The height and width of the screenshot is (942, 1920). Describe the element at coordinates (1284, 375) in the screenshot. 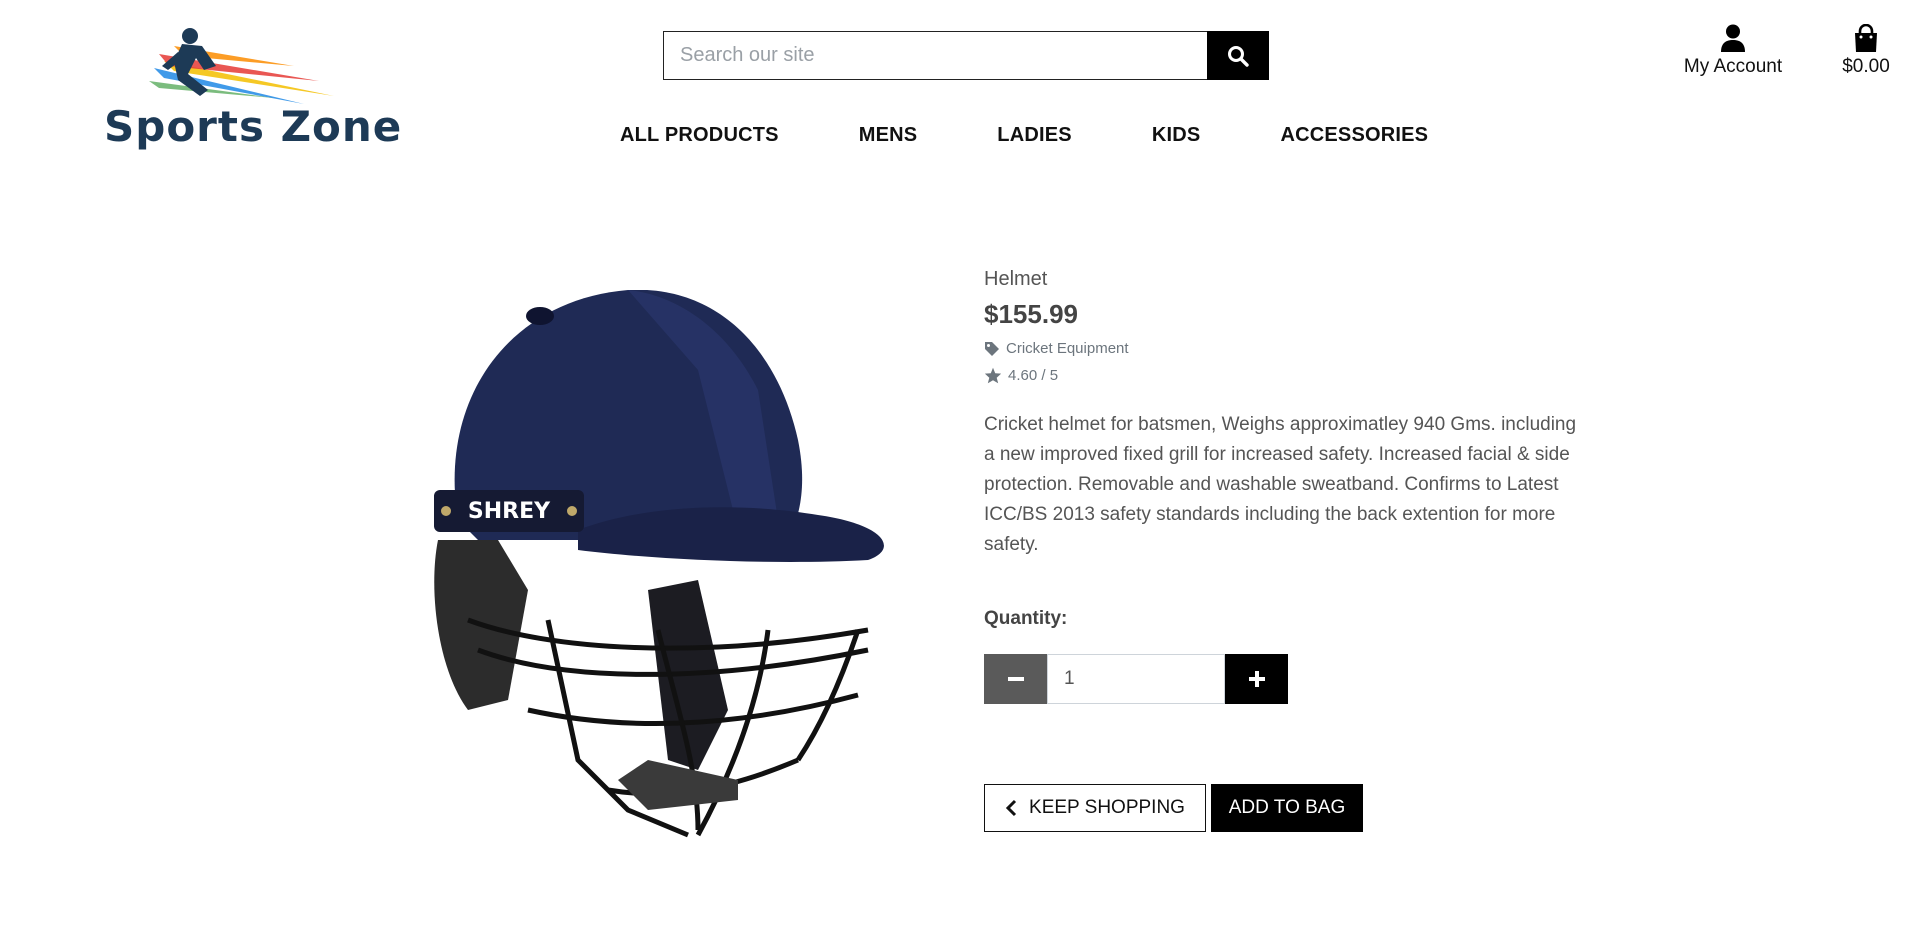

I see `product-rating: 4.60 / 5` at that location.